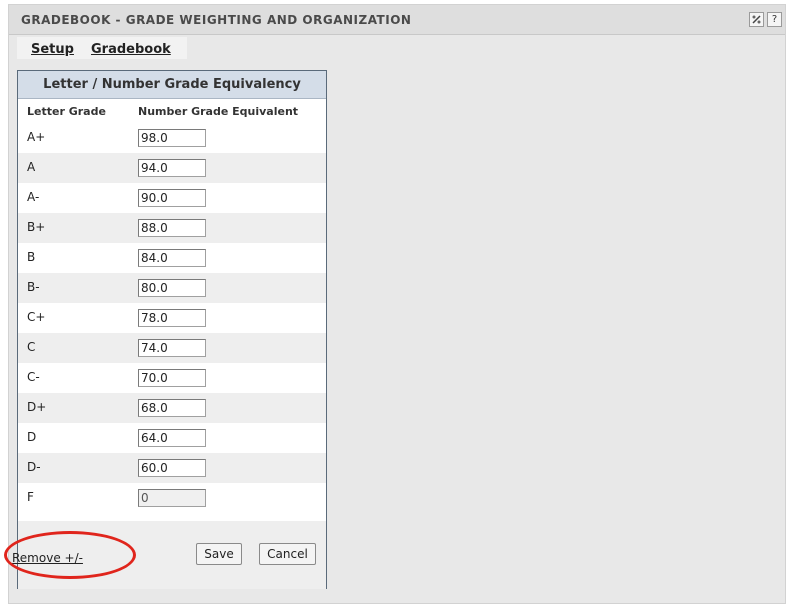 This screenshot has width=793, height=609. I want to click on grade-row: B- 80.0, so click(172, 288).